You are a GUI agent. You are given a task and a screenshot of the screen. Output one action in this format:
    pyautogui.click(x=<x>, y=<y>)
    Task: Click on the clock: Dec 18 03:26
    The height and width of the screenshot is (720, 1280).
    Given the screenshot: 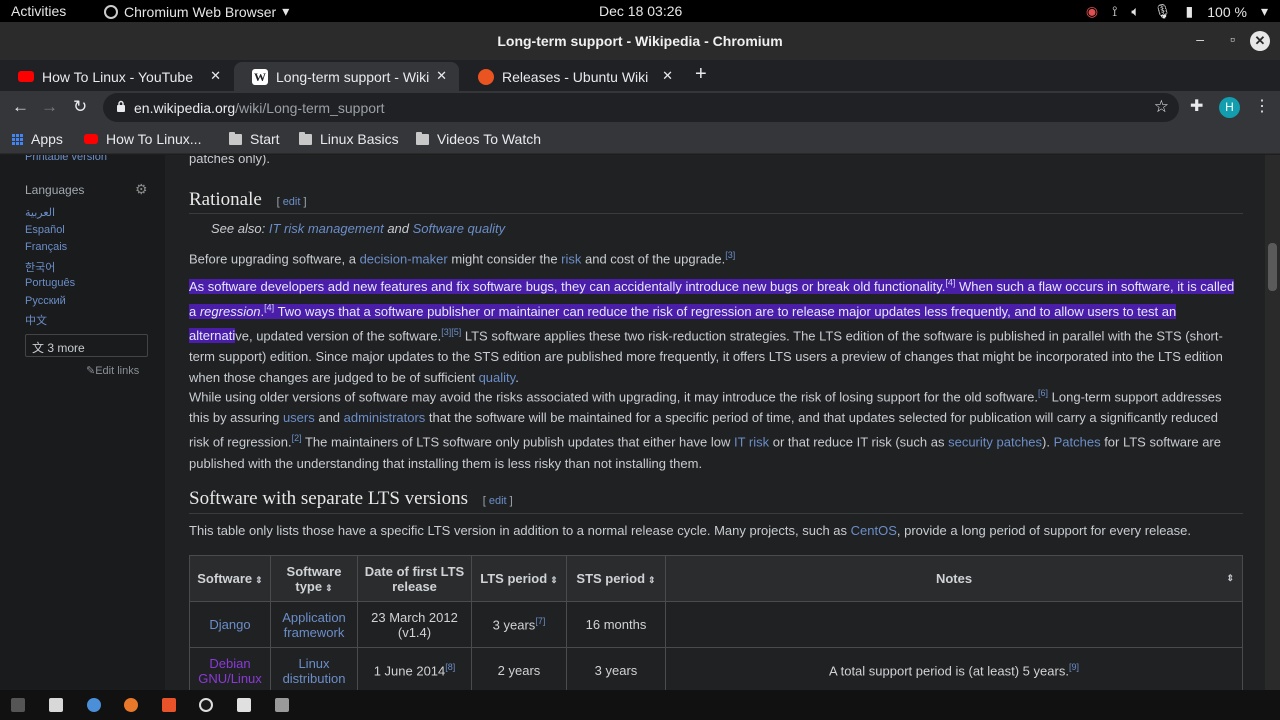 What is the action you would take?
    pyautogui.click(x=640, y=11)
    